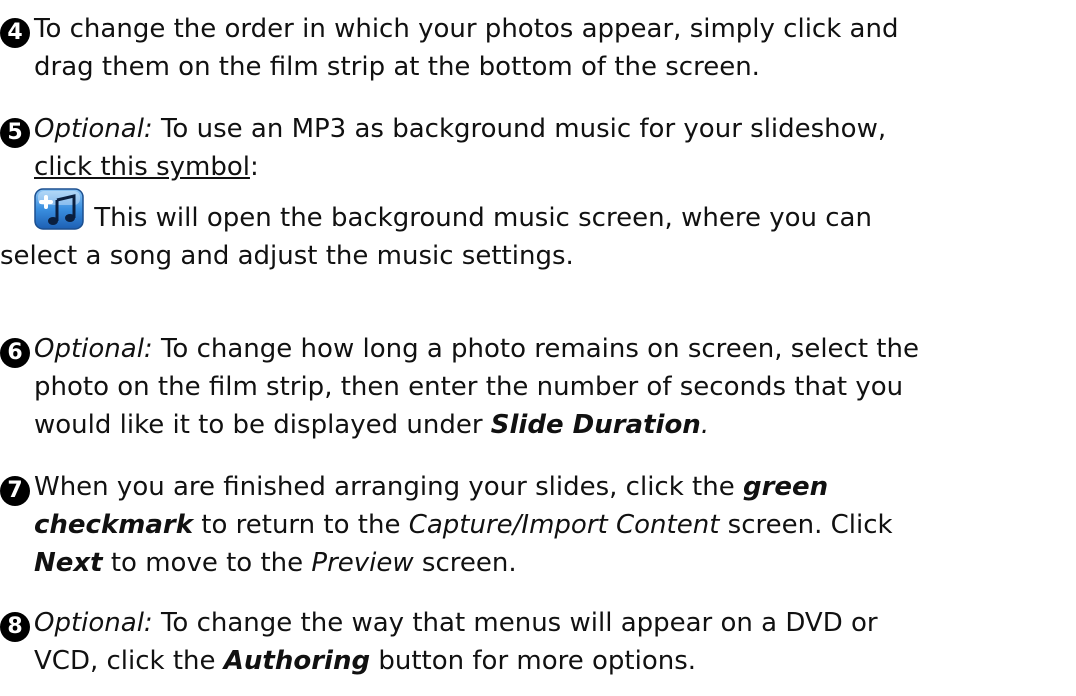 The width and height of the screenshot is (1076, 696). Describe the element at coordinates (129, 661) in the screenshot. I see `step-text: VCD, click the` at that location.